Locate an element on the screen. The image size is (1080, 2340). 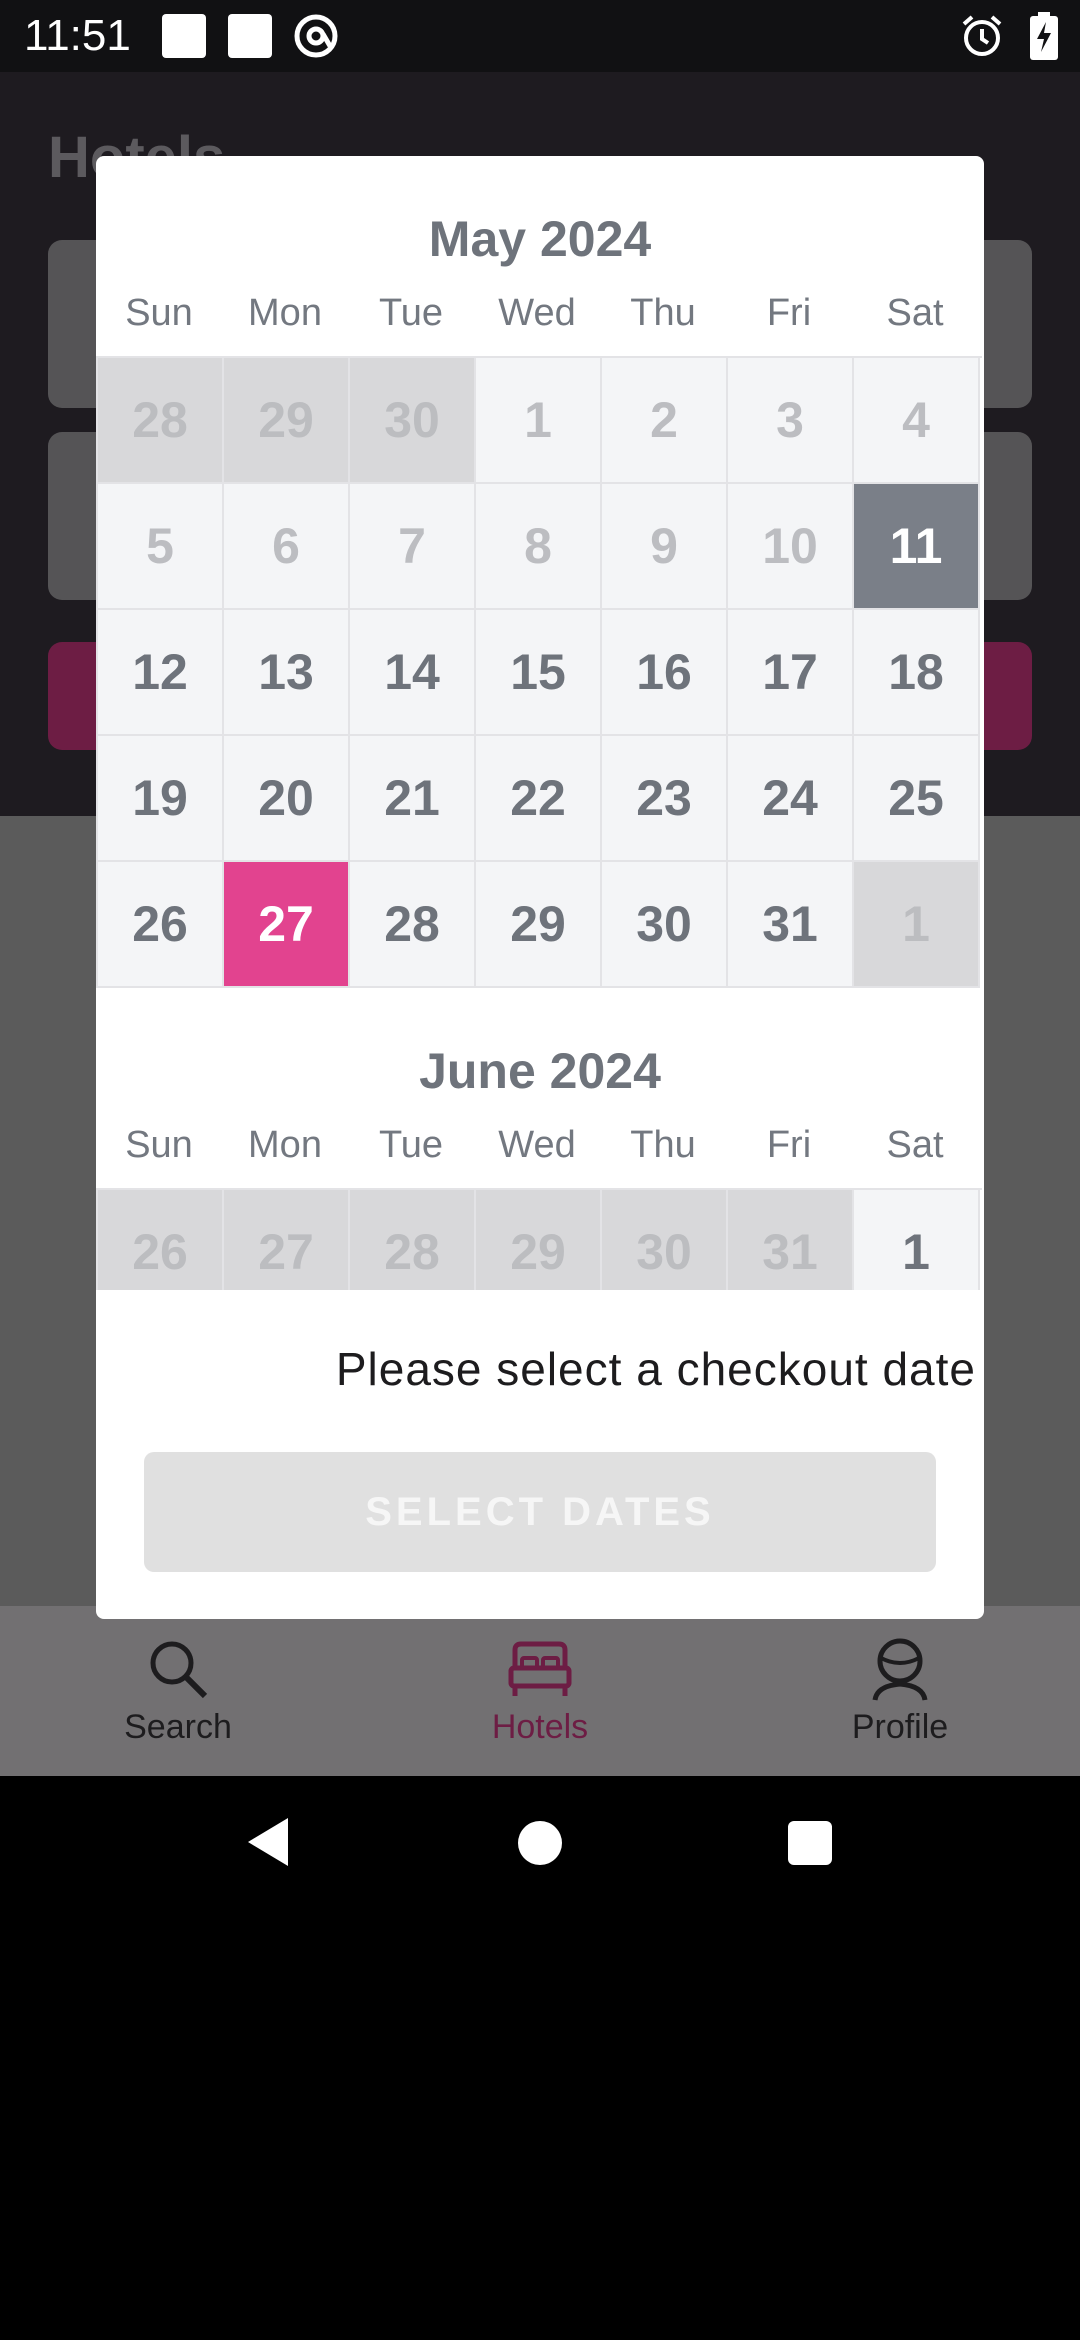
month-title: June 2024 is located at coordinates (540, 1071).